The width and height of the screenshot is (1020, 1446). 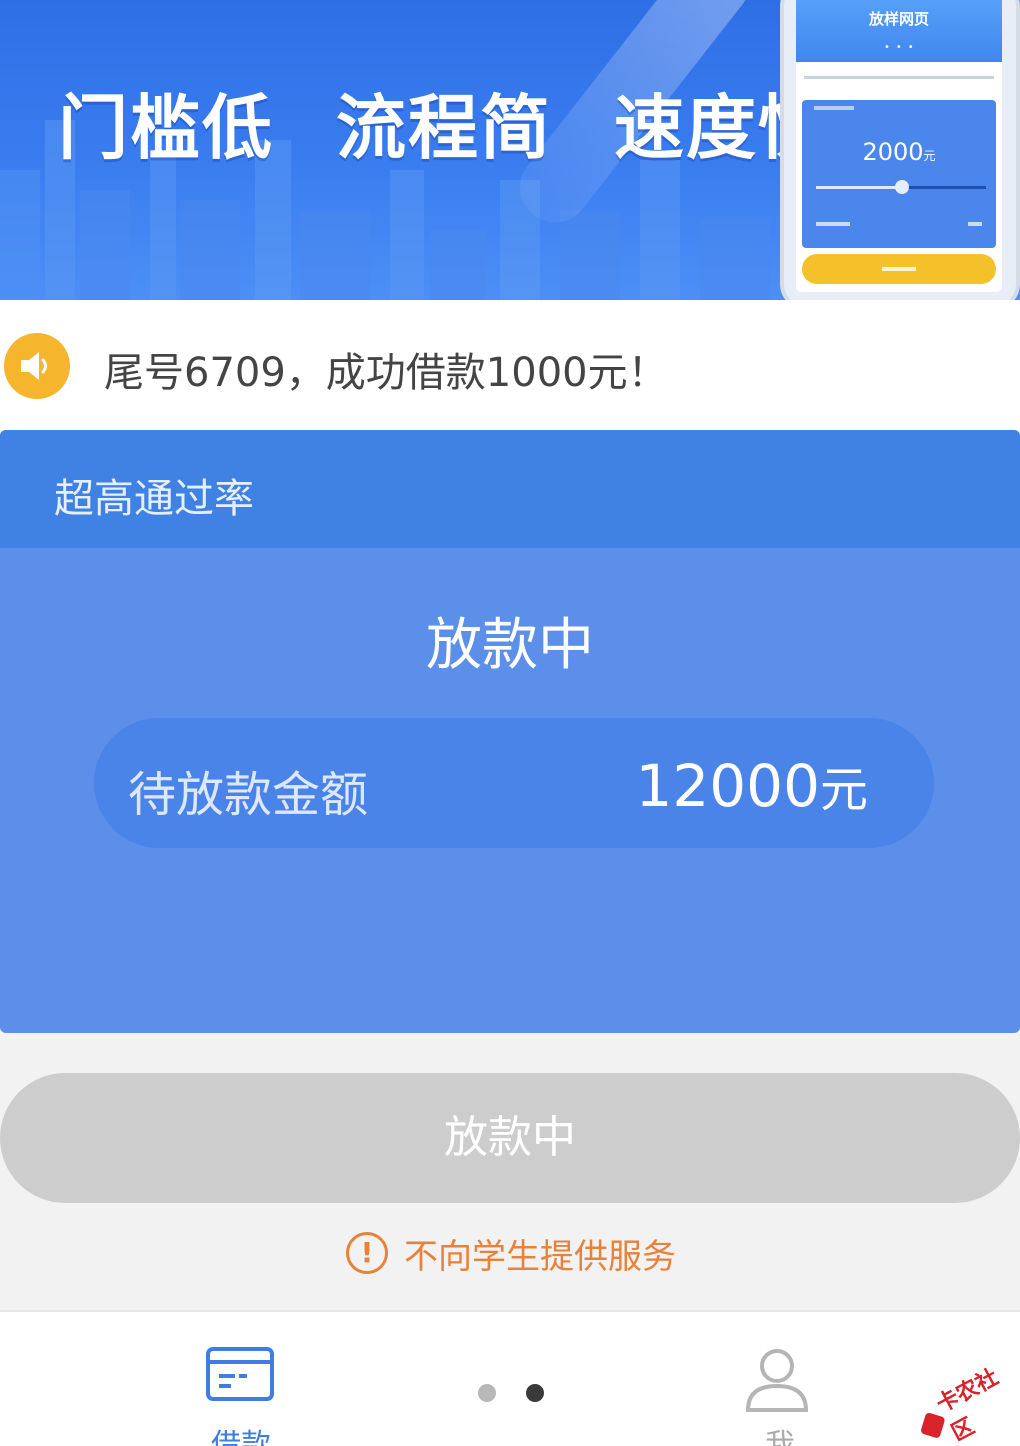 I want to click on phone-button-label, so click(x=899, y=269).